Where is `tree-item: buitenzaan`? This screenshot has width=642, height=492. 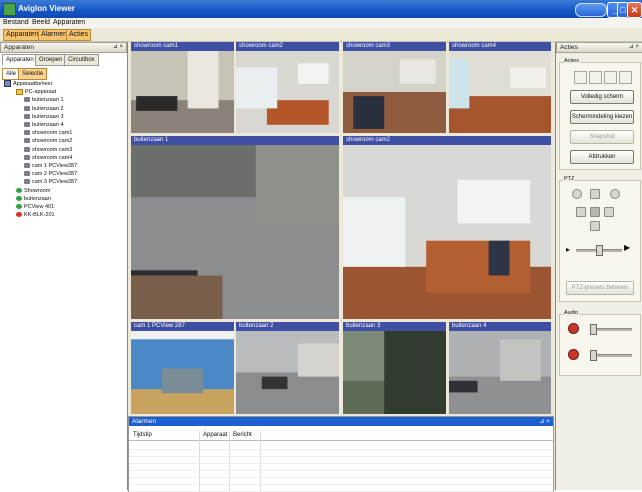 tree-item: buitenzaan is located at coordinates (33, 199).